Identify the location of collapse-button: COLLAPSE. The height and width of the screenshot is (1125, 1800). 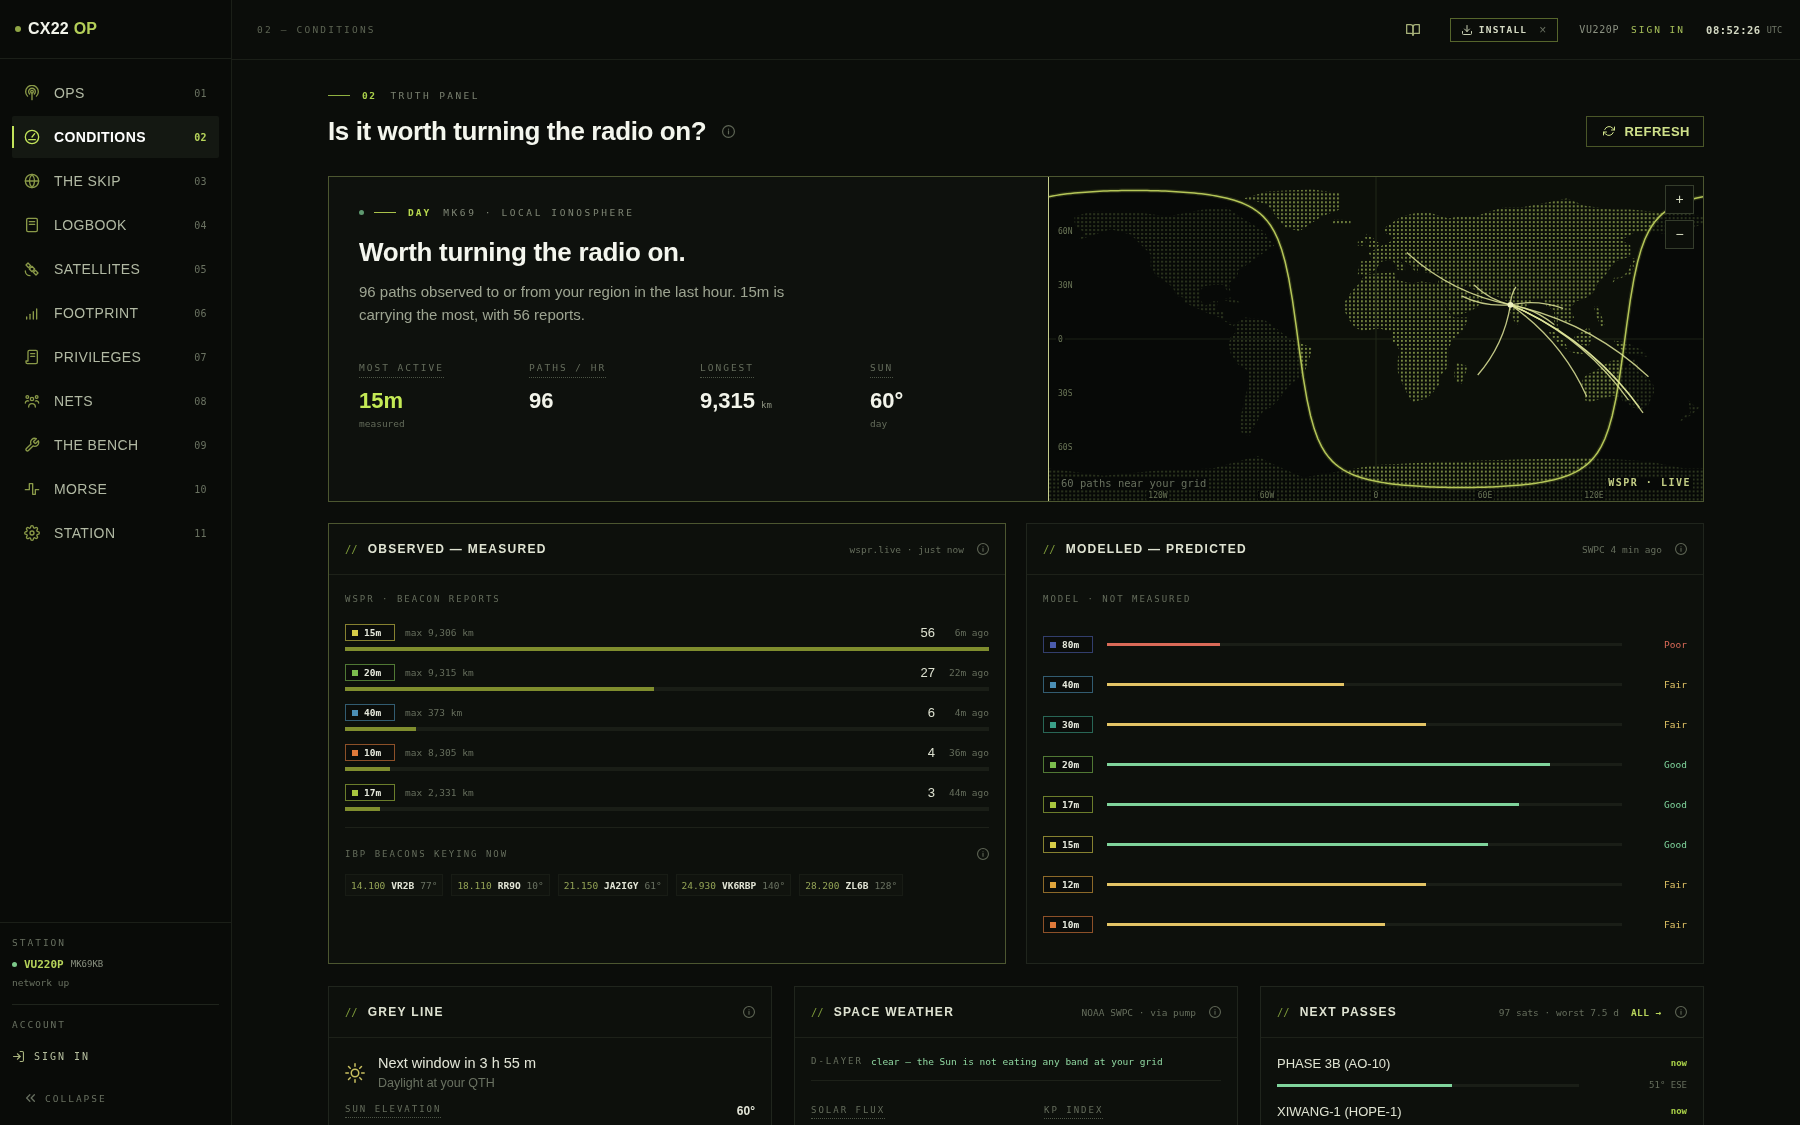
(66, 1098).